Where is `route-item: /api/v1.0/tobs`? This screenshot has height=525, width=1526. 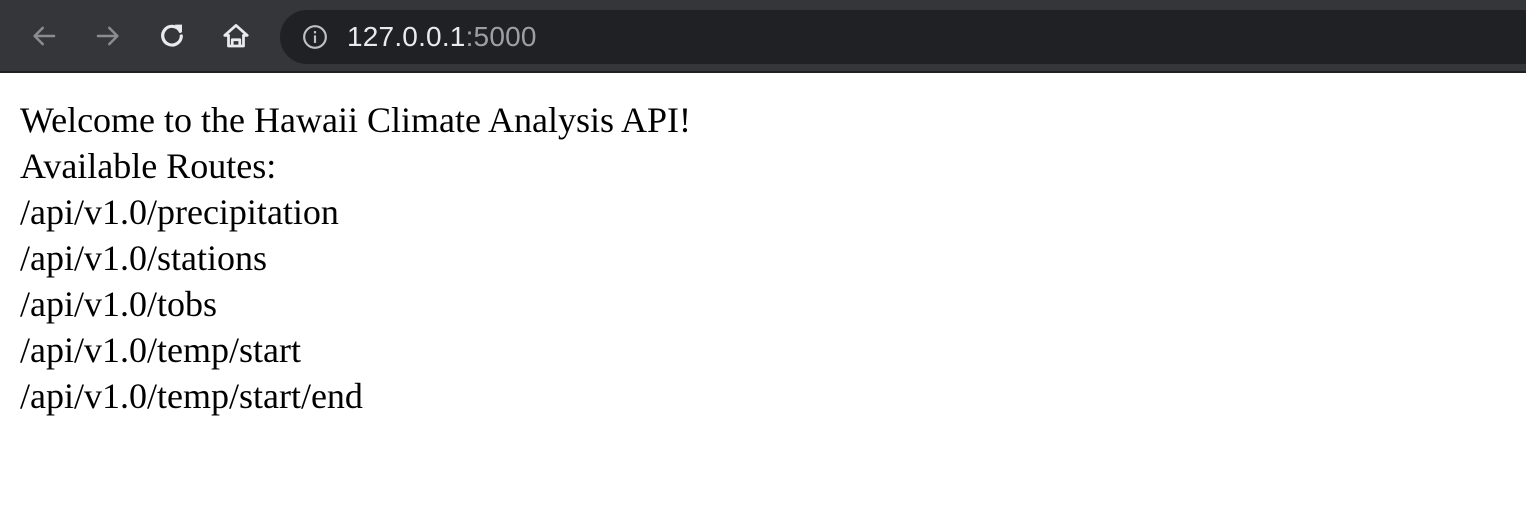 route-item: /api/v1.0/tobs is located at coordinates (118, 304).